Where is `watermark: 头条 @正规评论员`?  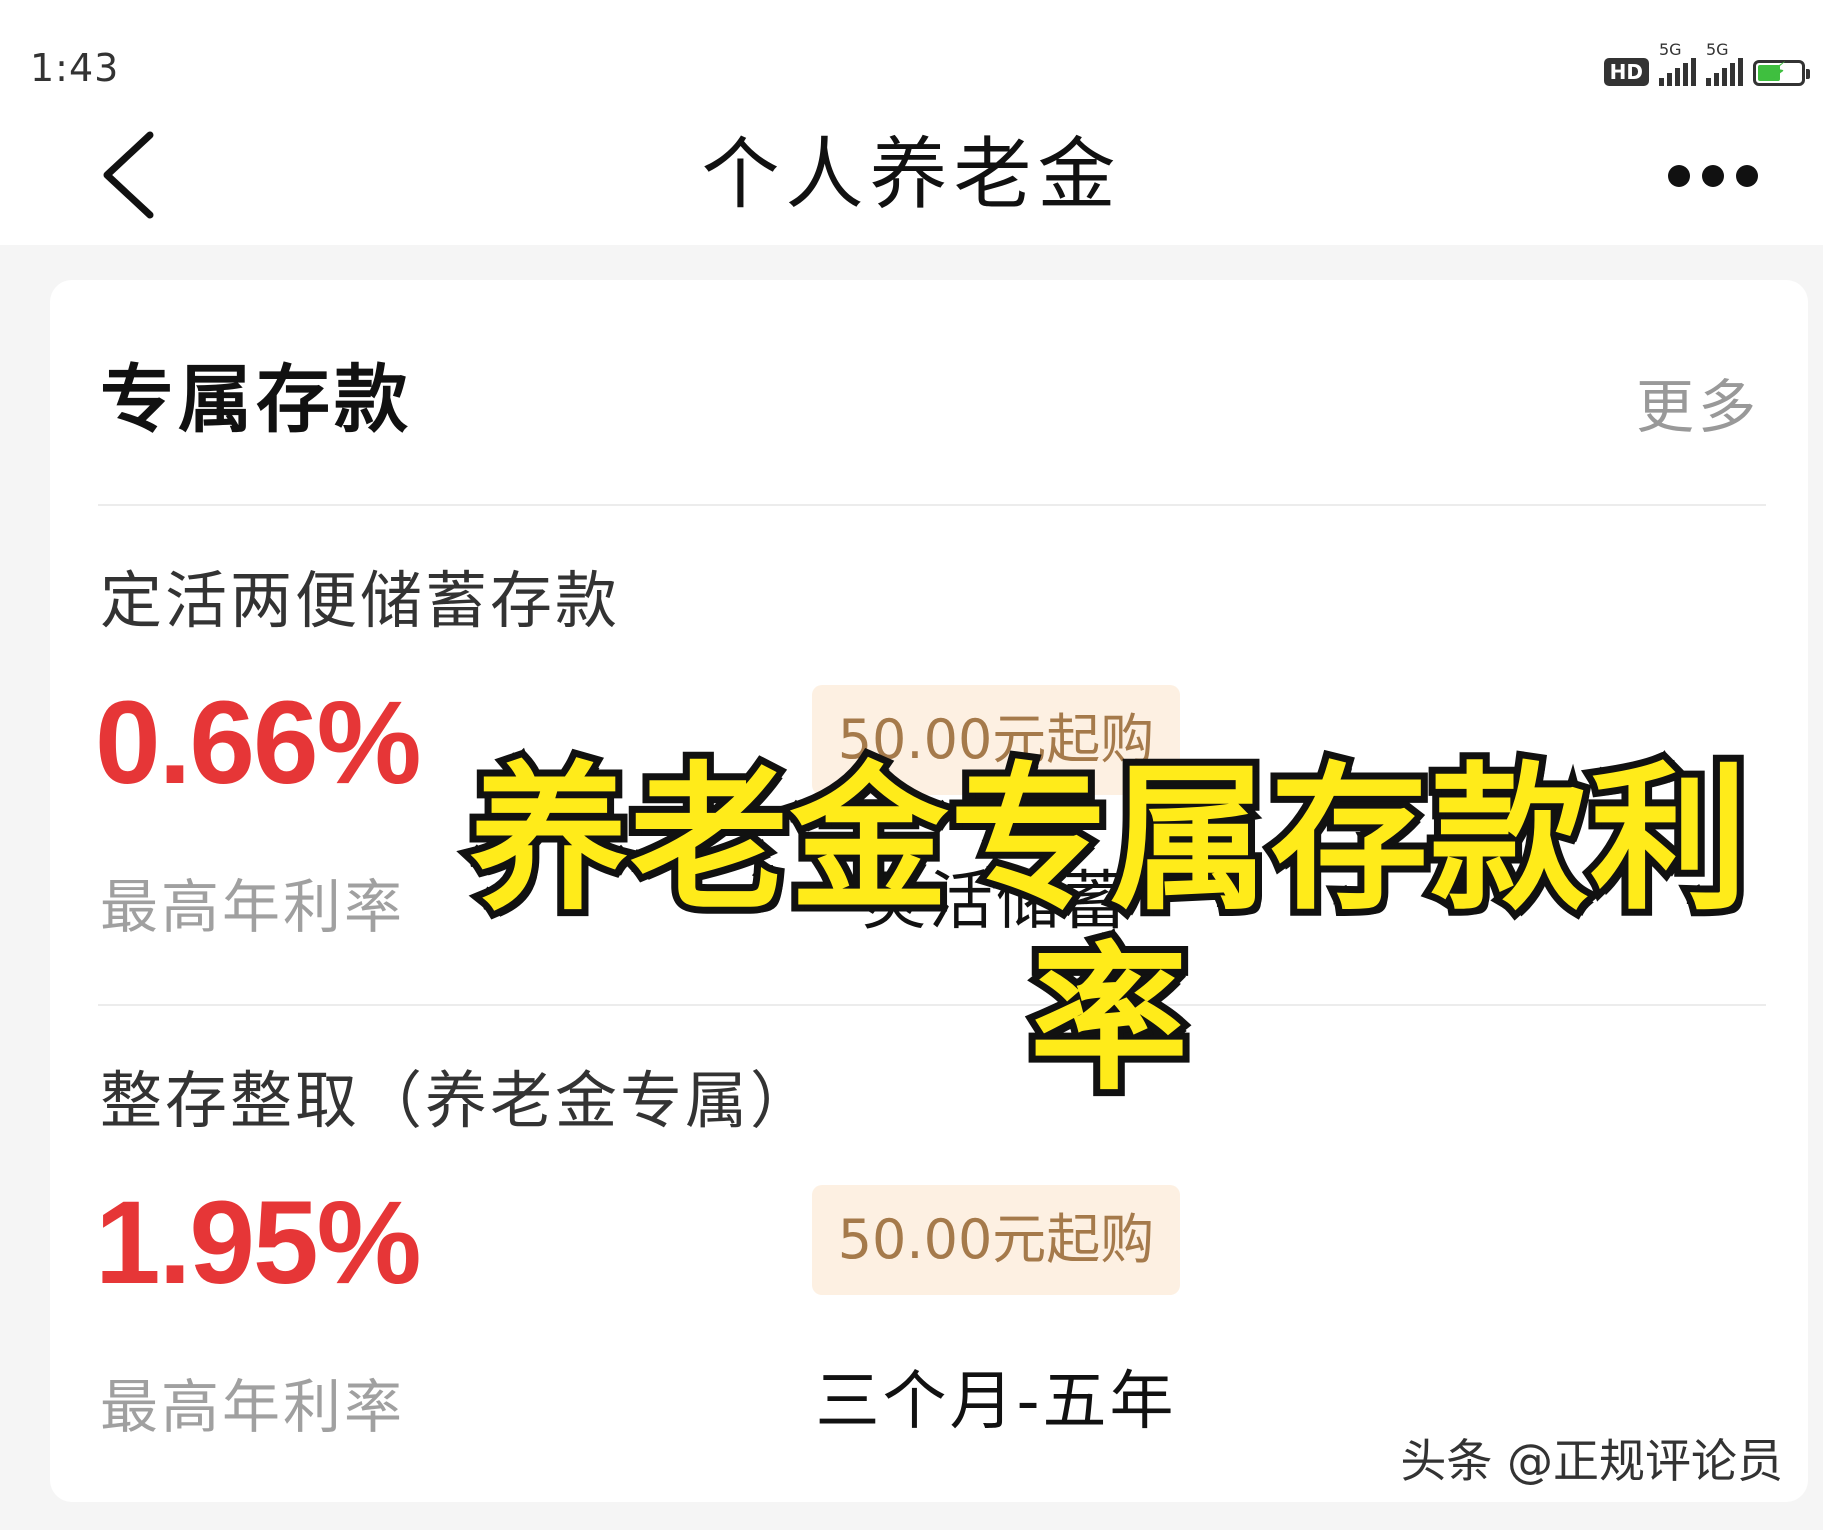 watermark: 头条 @正规评论员 is located at coordinates (1591, 1461).